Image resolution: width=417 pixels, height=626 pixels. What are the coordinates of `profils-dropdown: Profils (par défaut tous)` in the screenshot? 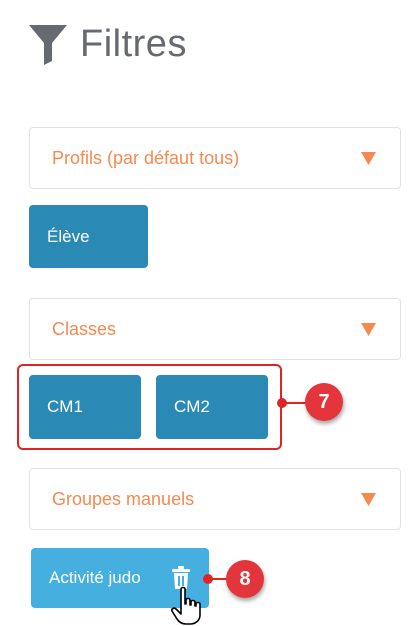 It's located at (215, 158).